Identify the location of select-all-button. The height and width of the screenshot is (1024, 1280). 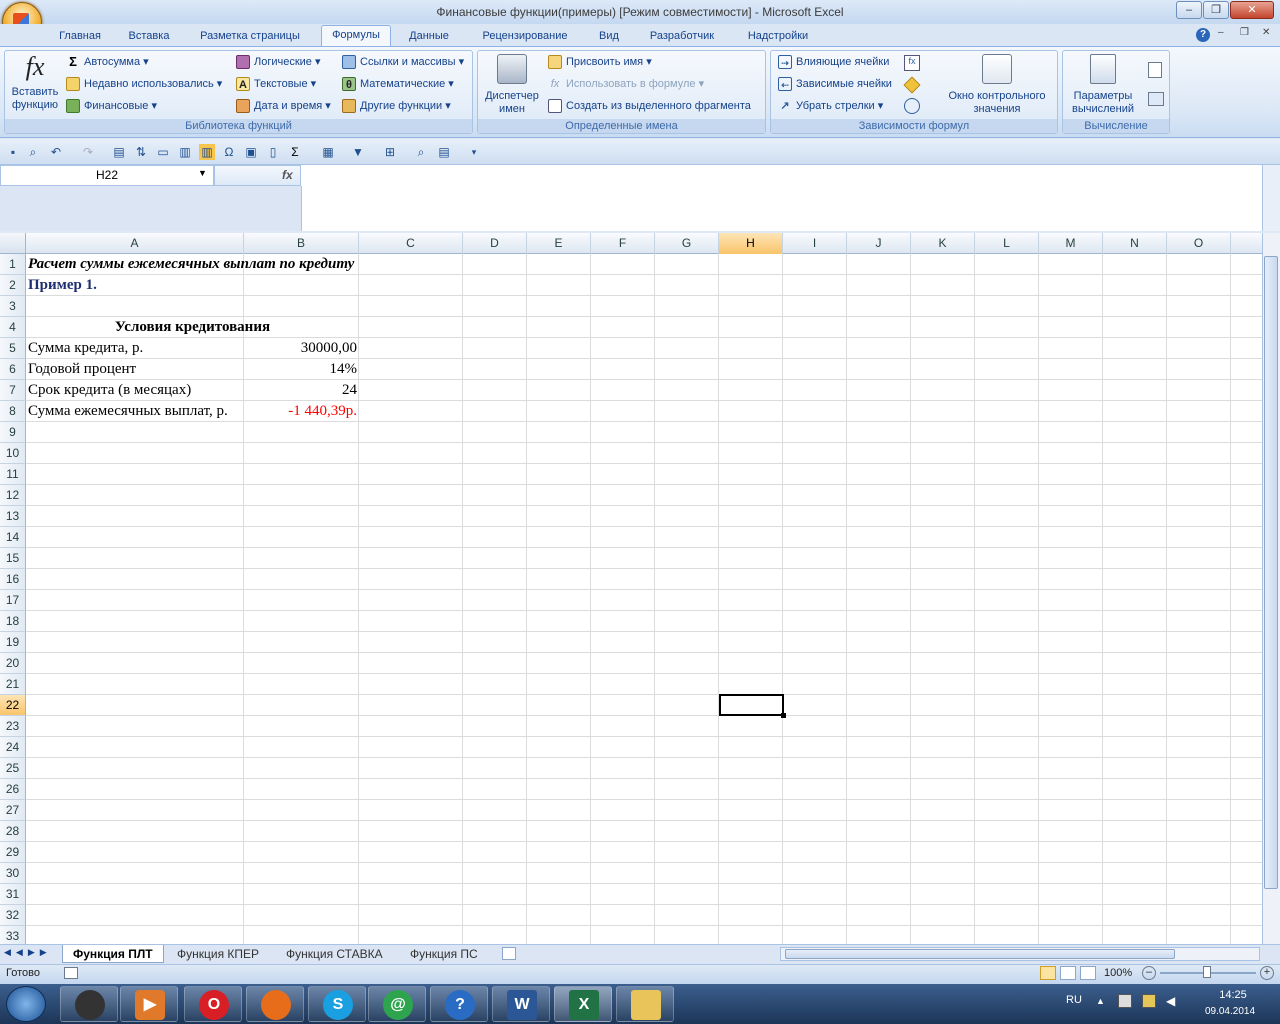
(13, 243).